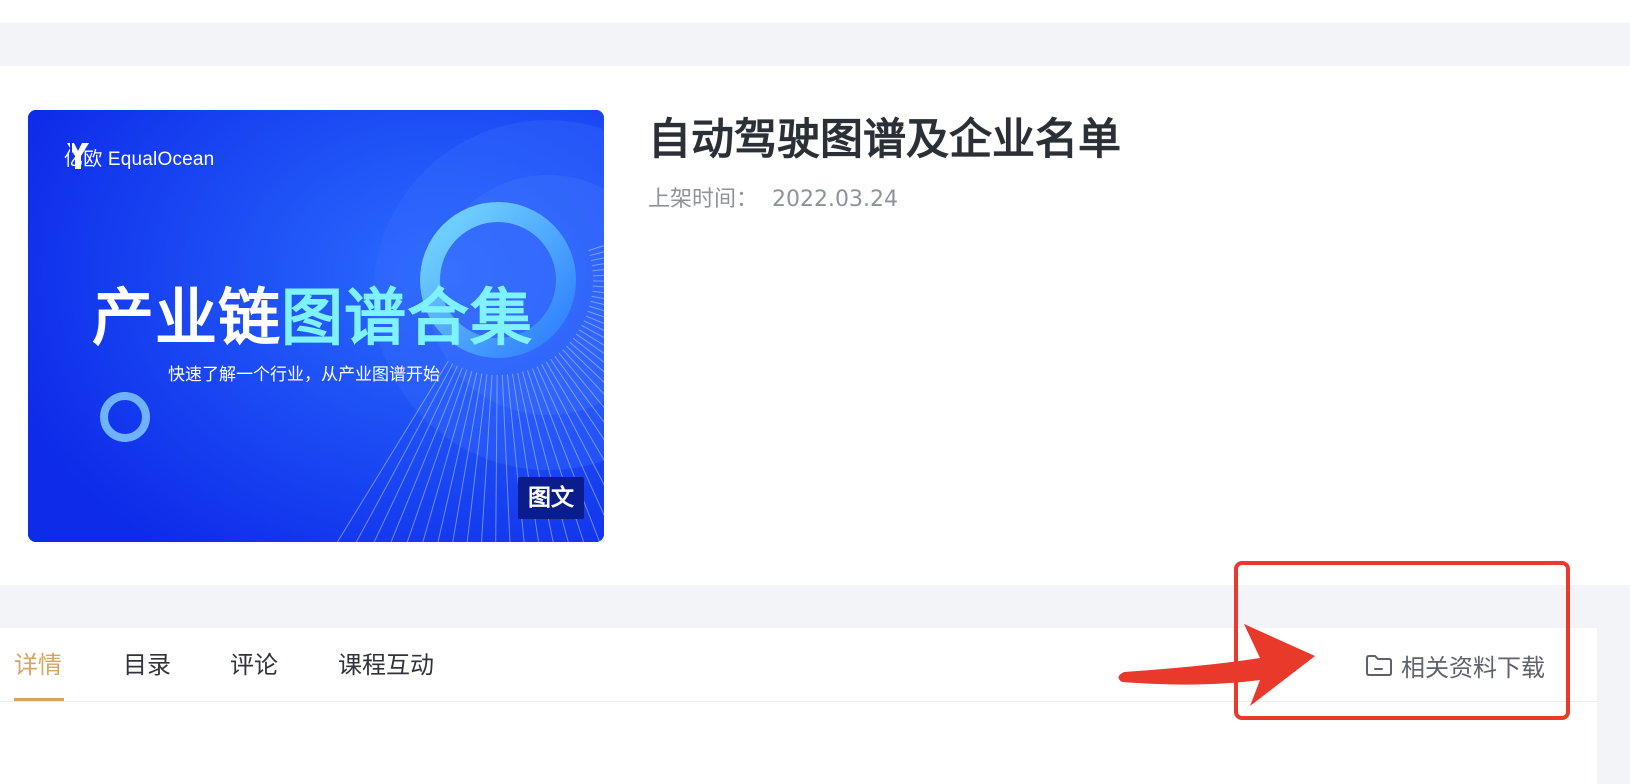 The image size is (1630, 784). Describe the element at coordinates (78, 156) in the screenshot. I see `brand-logo-icon` at that location.